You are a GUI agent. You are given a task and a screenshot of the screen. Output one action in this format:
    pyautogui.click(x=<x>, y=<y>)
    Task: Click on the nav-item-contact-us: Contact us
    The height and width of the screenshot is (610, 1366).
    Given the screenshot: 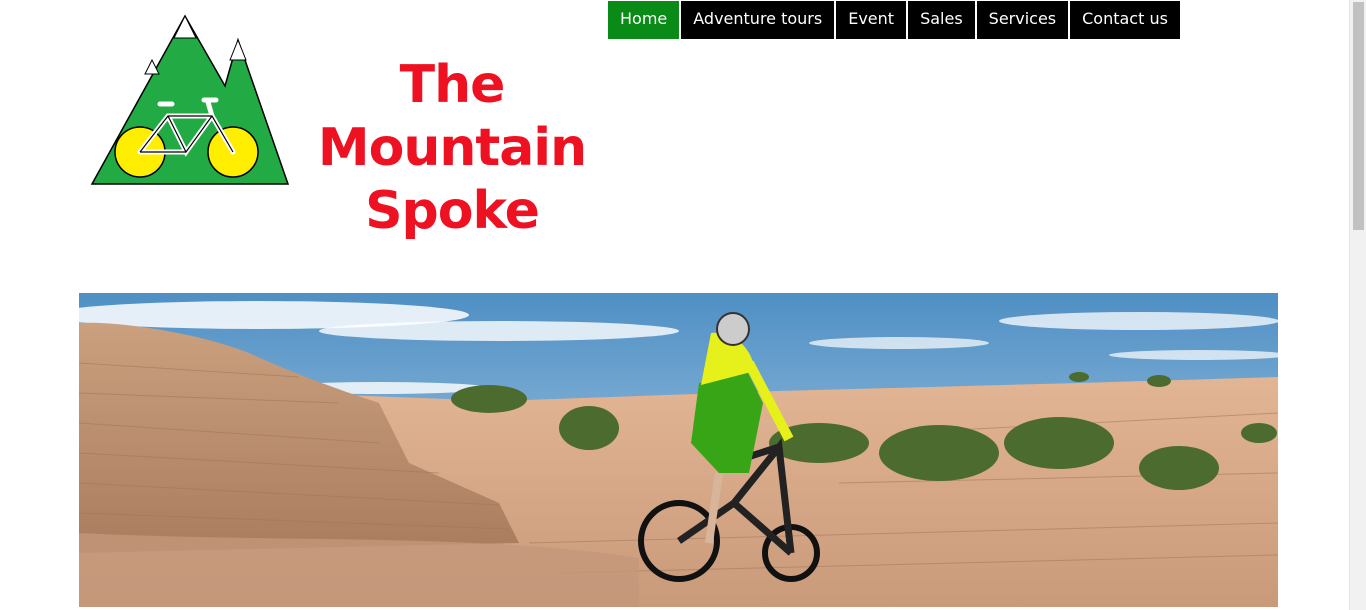 What is the action you would take?
    pyautogui.click(x=1125, y=20)
    